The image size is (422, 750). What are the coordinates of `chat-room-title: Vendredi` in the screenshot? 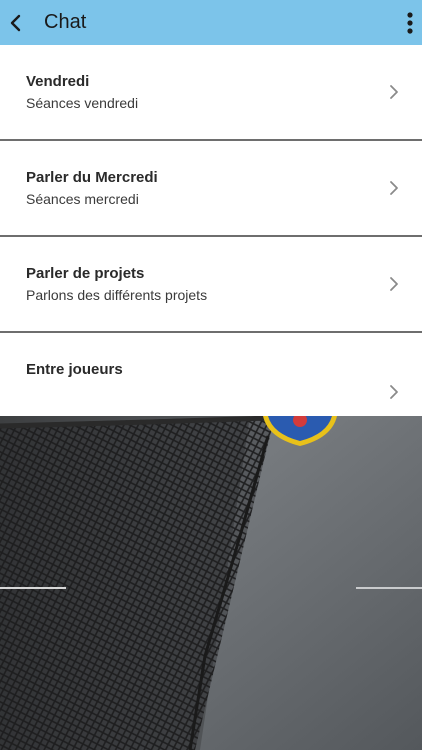 It's located at (58, 81).